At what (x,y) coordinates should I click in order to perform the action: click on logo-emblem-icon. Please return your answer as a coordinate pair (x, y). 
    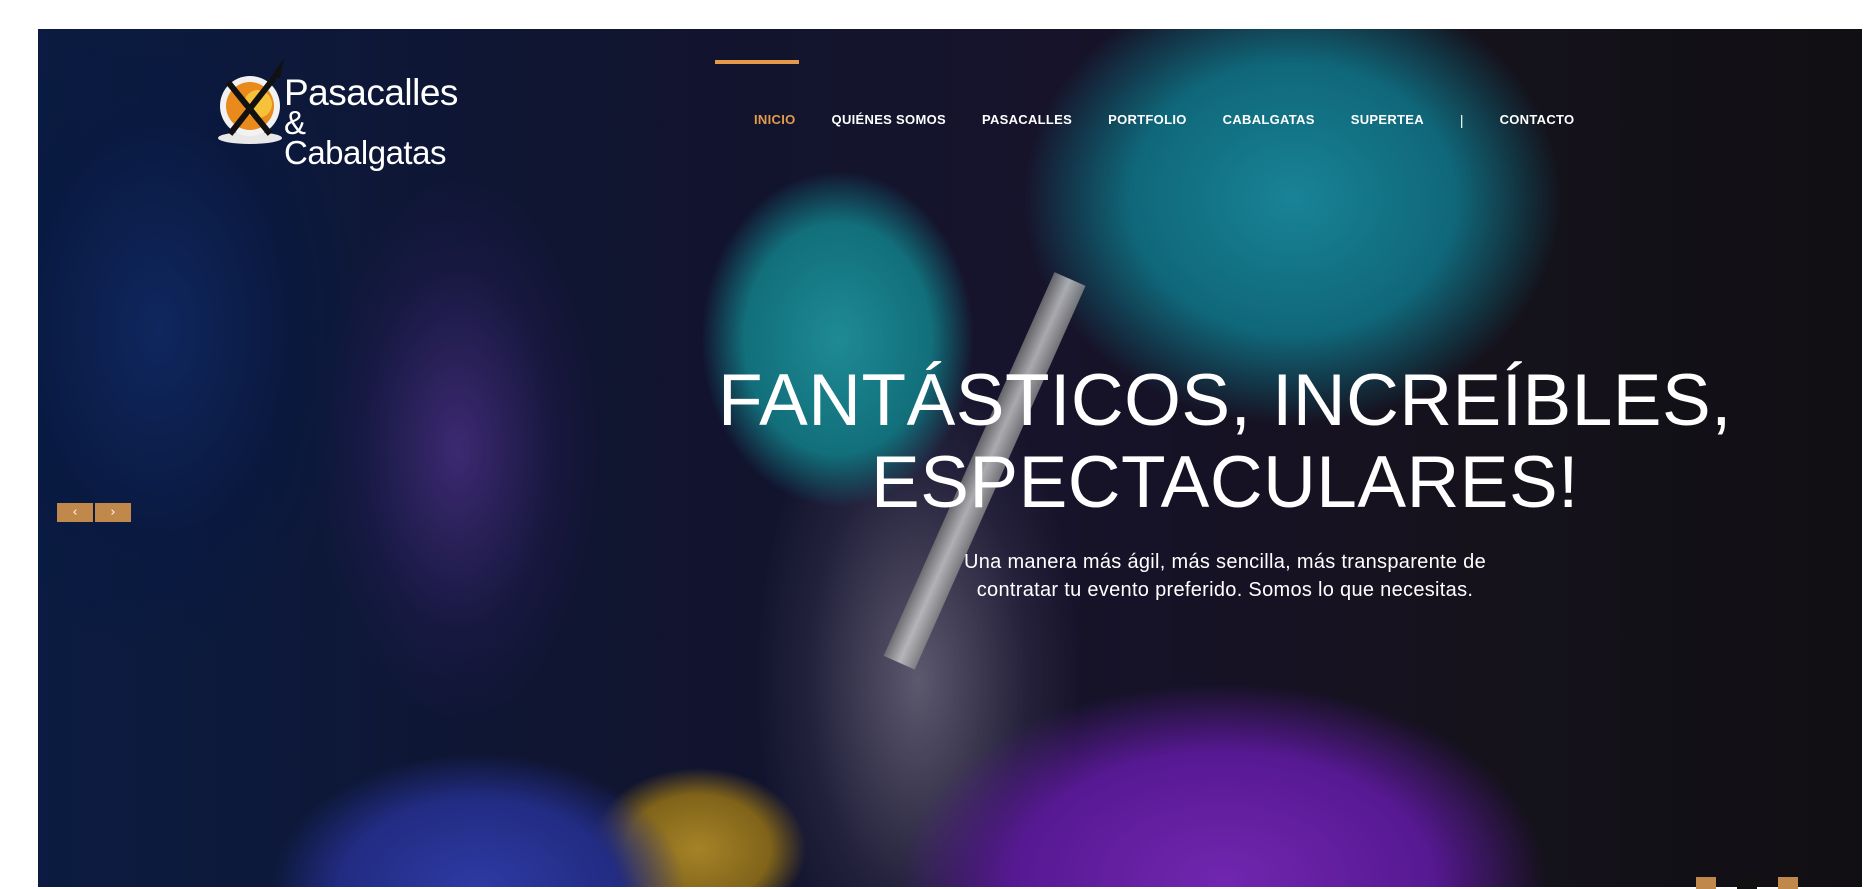
    Looking at the image, I should click on (251, 101).